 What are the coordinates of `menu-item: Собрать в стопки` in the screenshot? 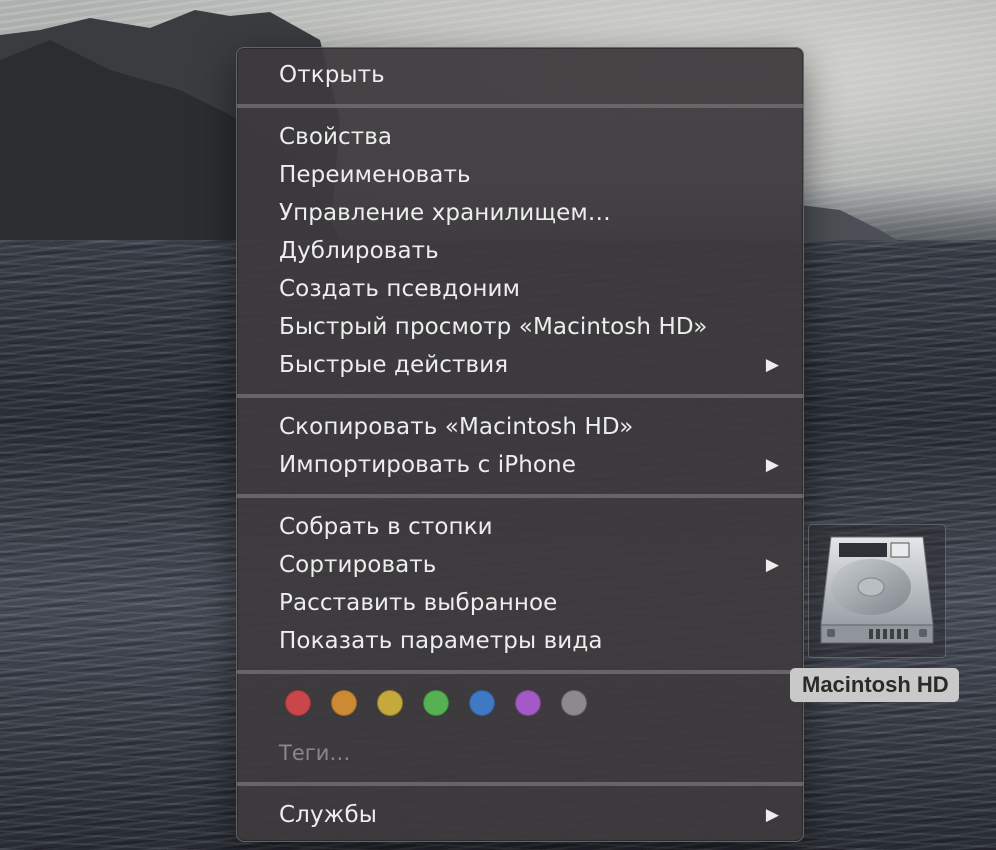 It's located at (520, 527).